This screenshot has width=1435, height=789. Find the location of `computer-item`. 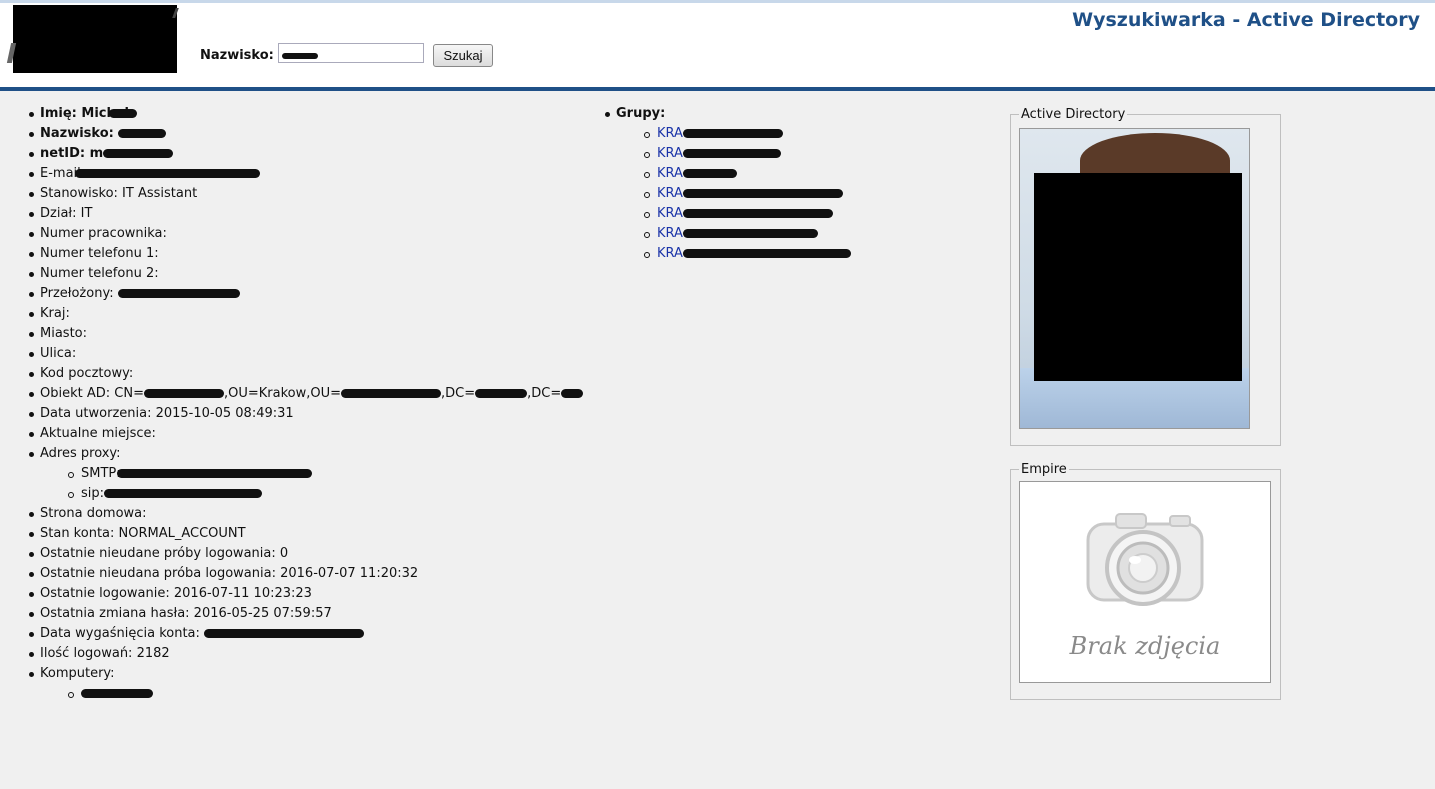

computer-item is located at coordinates (325, 694).